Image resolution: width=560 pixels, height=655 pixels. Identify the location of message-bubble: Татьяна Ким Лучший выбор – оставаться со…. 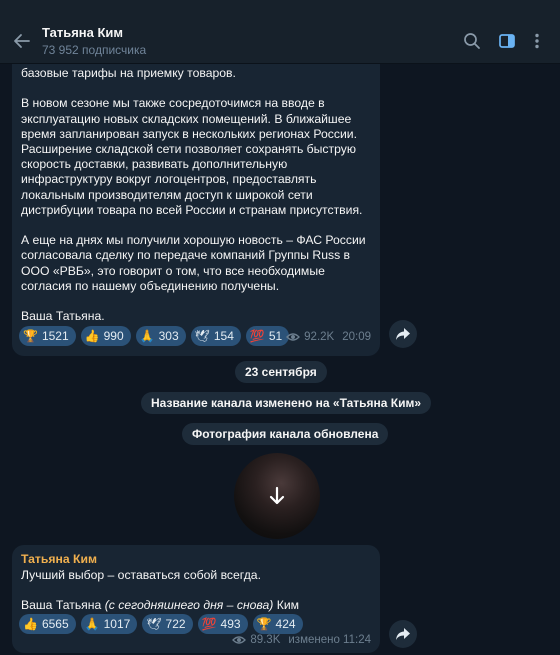
(196, 599).